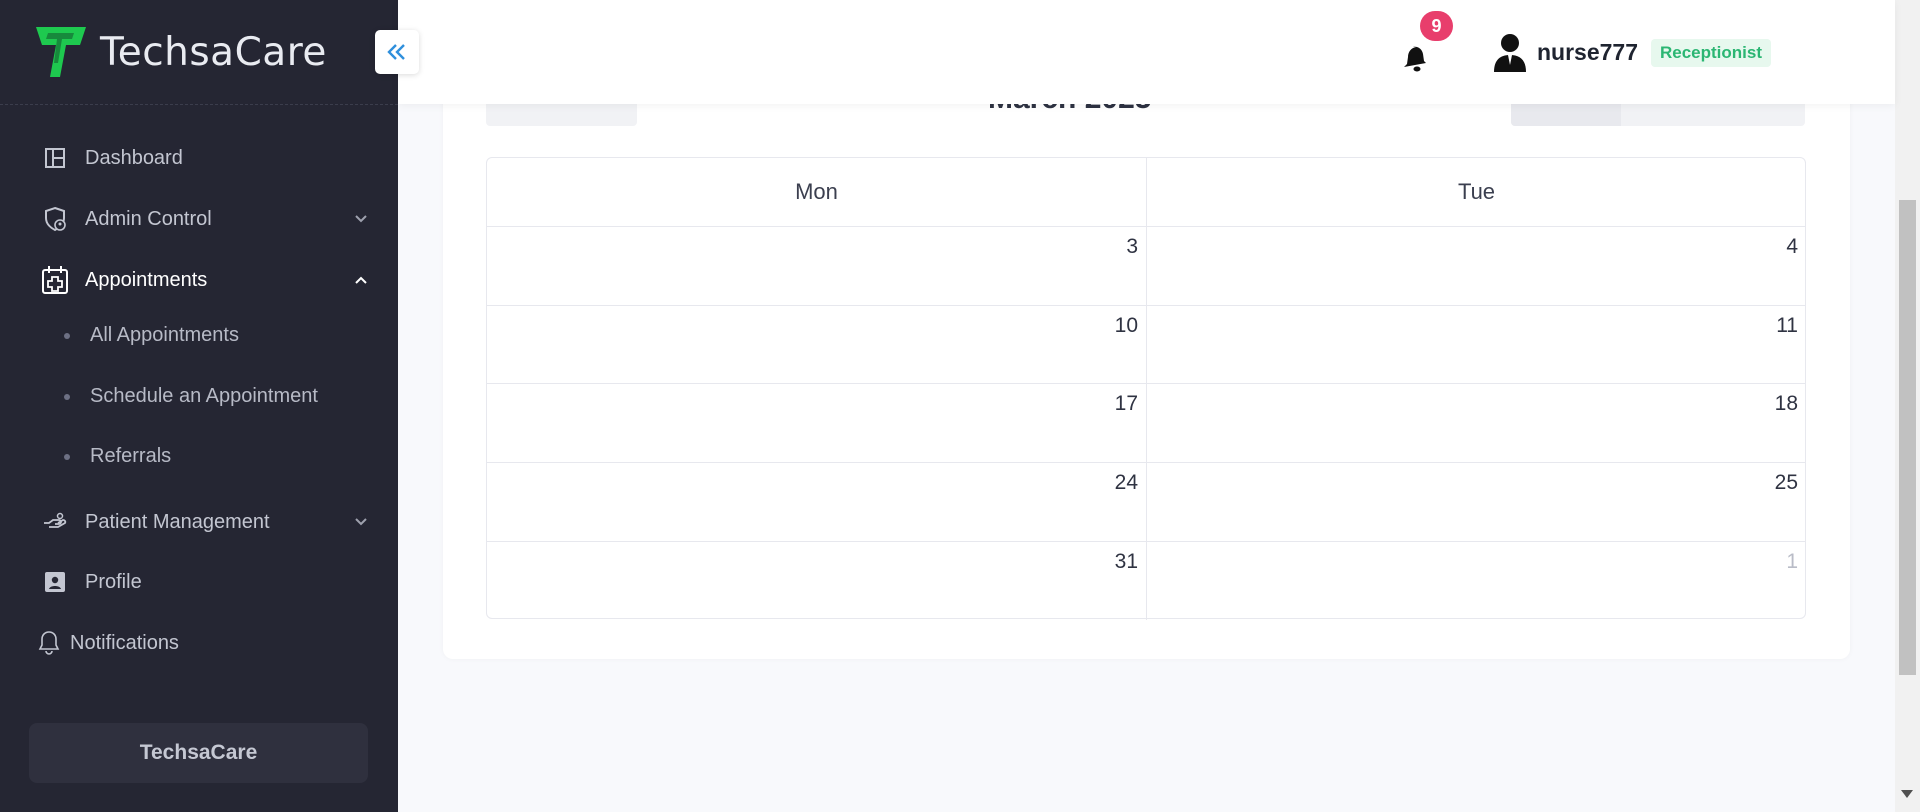 Image resolution: width=1920 pixels, height=812 pixels. What do you see at coordinates (1768, 326) in the screenshot?
I see `day-cell-number: 11` at bounding box center [1768, 326].